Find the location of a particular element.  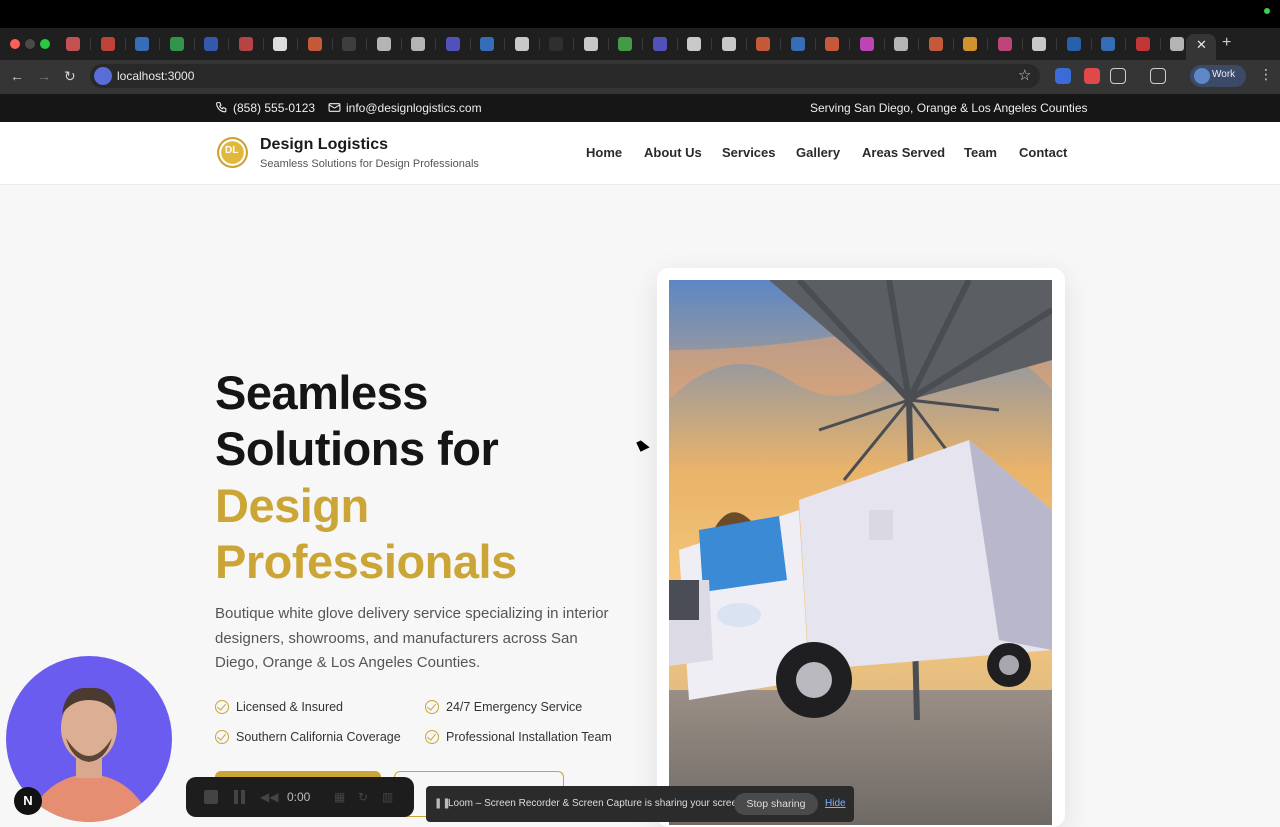

pinned-tab-14-icon is located at coordinates (521, 44).